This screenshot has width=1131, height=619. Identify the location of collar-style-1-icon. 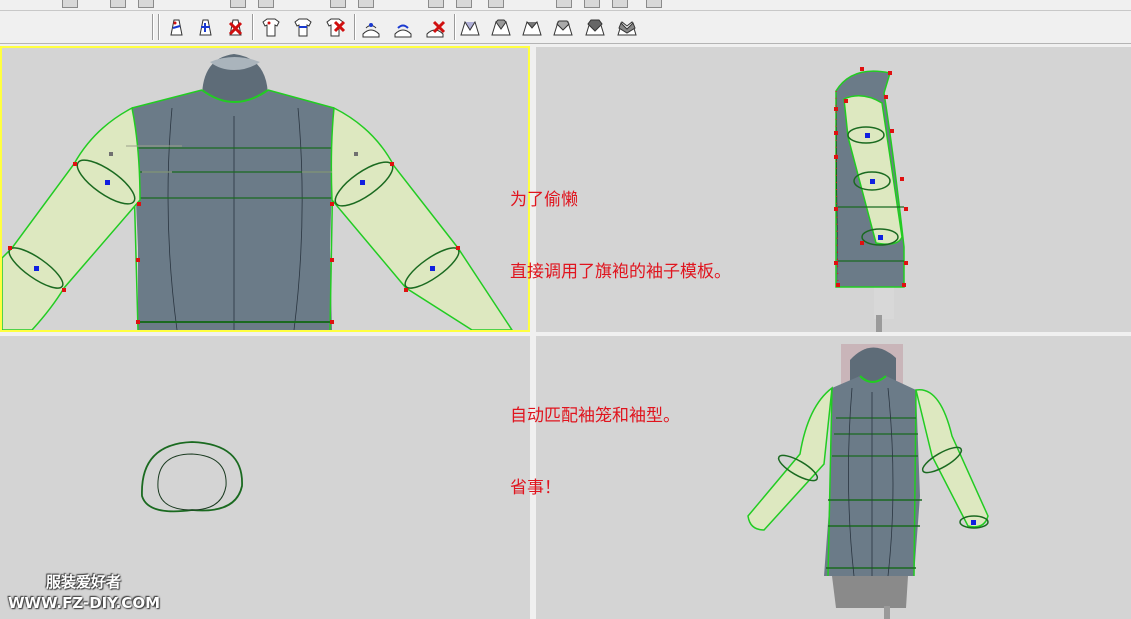
(470, 27).